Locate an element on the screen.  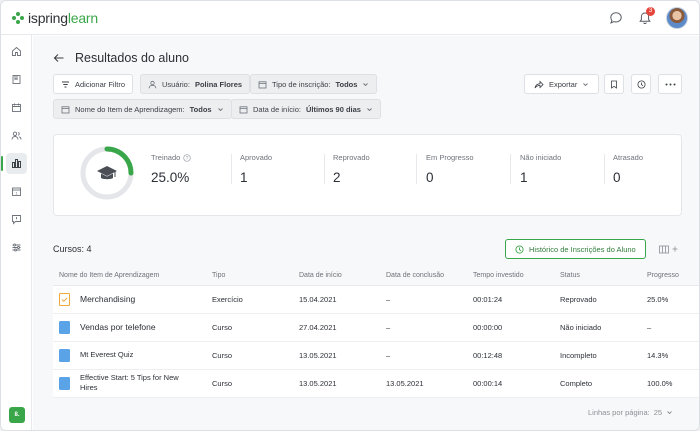
notification-badge: 3 is located at coordinates (650, 11).